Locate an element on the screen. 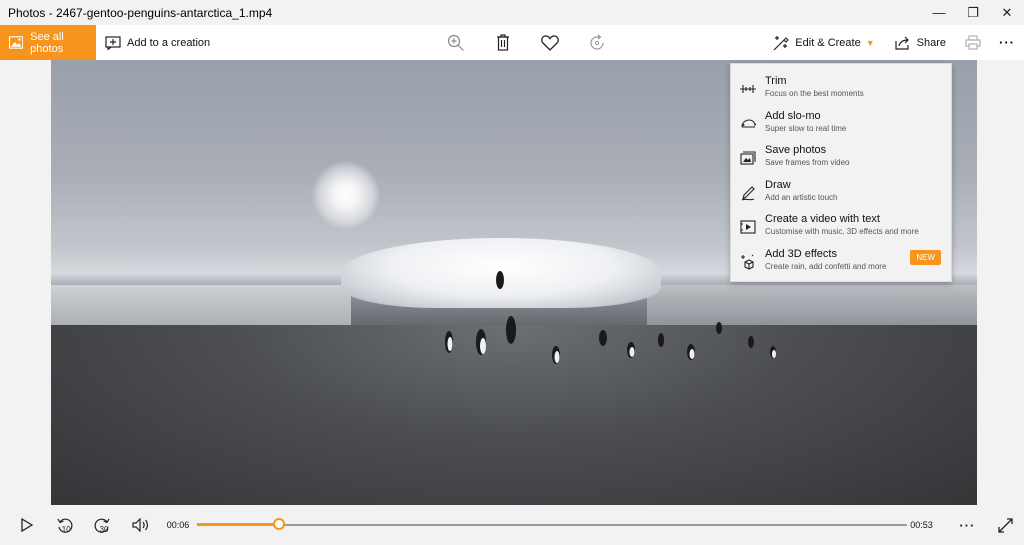 The width and height of the screenshot is (1024, 545). volume-button is located at coordinates (140, 525).